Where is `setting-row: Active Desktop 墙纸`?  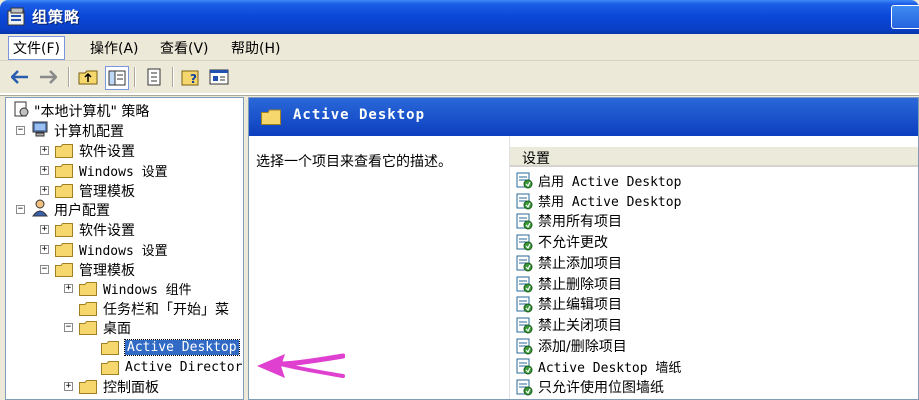 setting-row: Active Desktop 墙纸 is located at coordinates (598, 366).